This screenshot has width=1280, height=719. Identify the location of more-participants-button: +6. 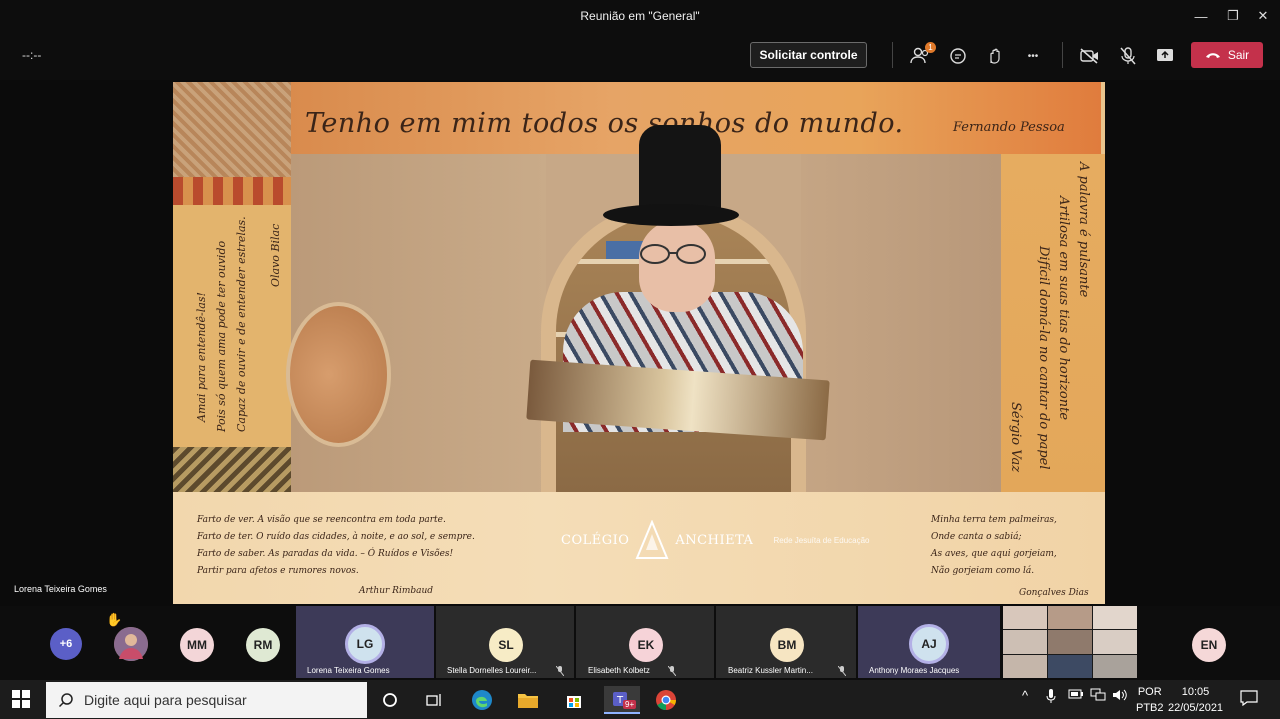
(66, 644).